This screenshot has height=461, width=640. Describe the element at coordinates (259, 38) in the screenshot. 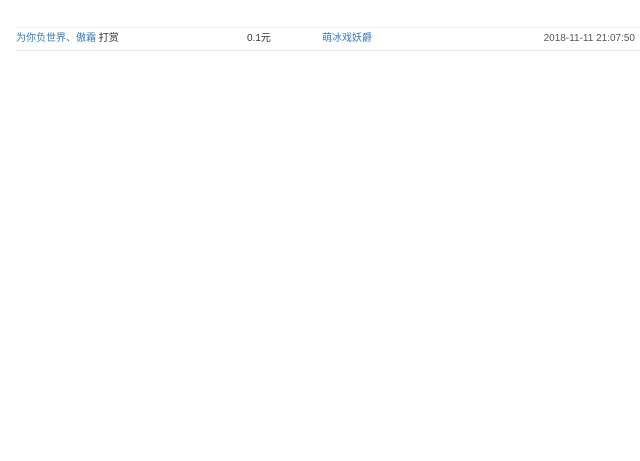

I see `tip-amount: 0.1元` at that location.